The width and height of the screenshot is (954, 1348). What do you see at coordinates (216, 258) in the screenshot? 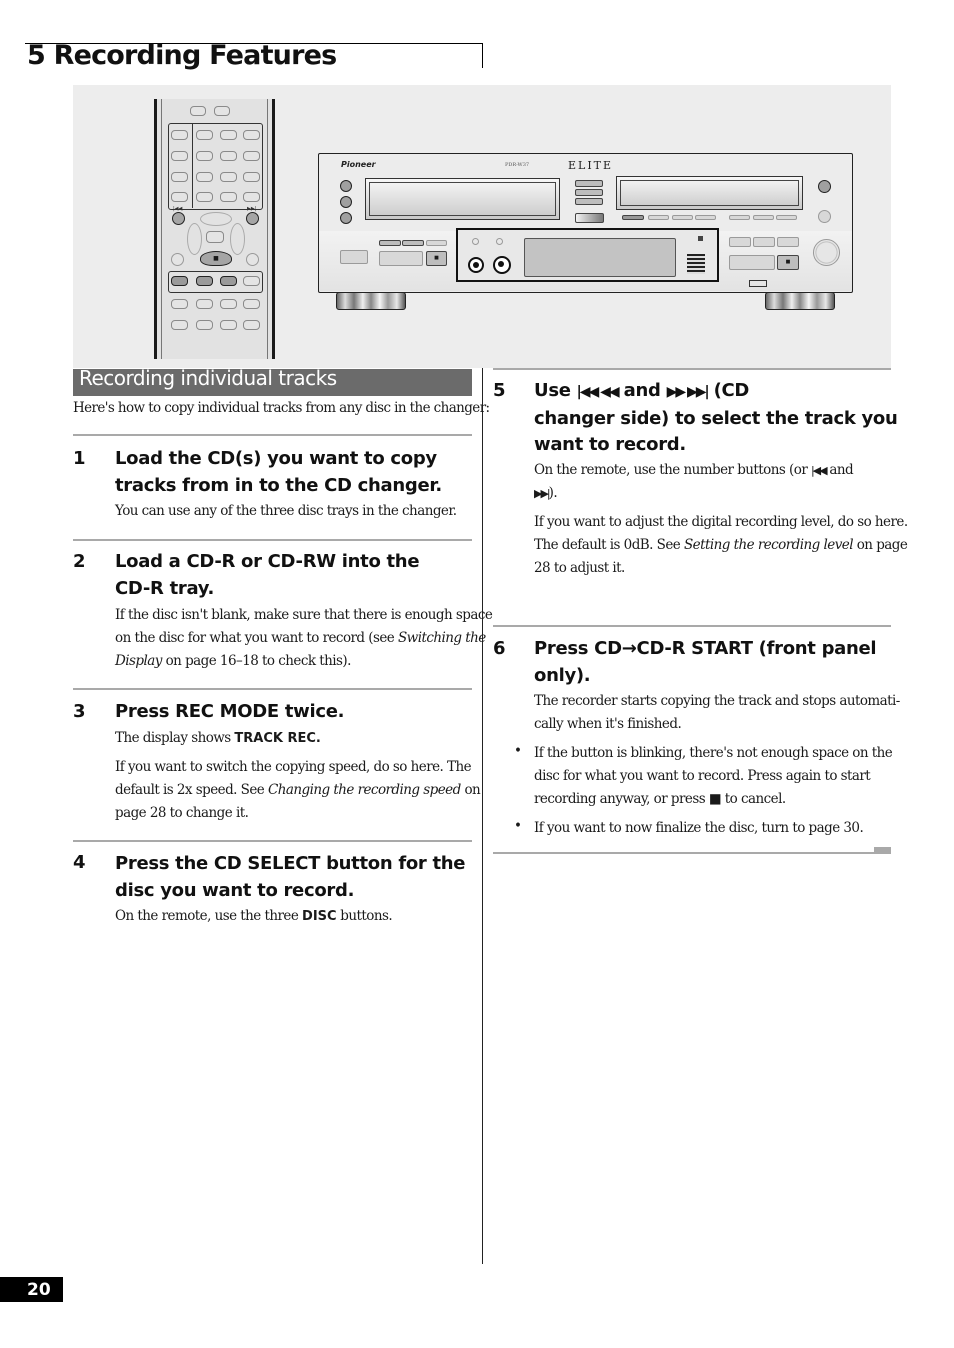
I see `remote-stop-button: ■` at bounding box center [216, 258].